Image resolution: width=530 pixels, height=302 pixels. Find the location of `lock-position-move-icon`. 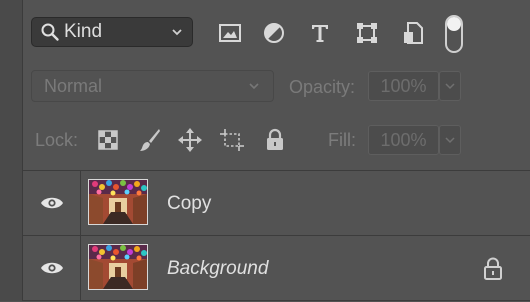

lock-position-move-icon is located at coordinates (190, 140).